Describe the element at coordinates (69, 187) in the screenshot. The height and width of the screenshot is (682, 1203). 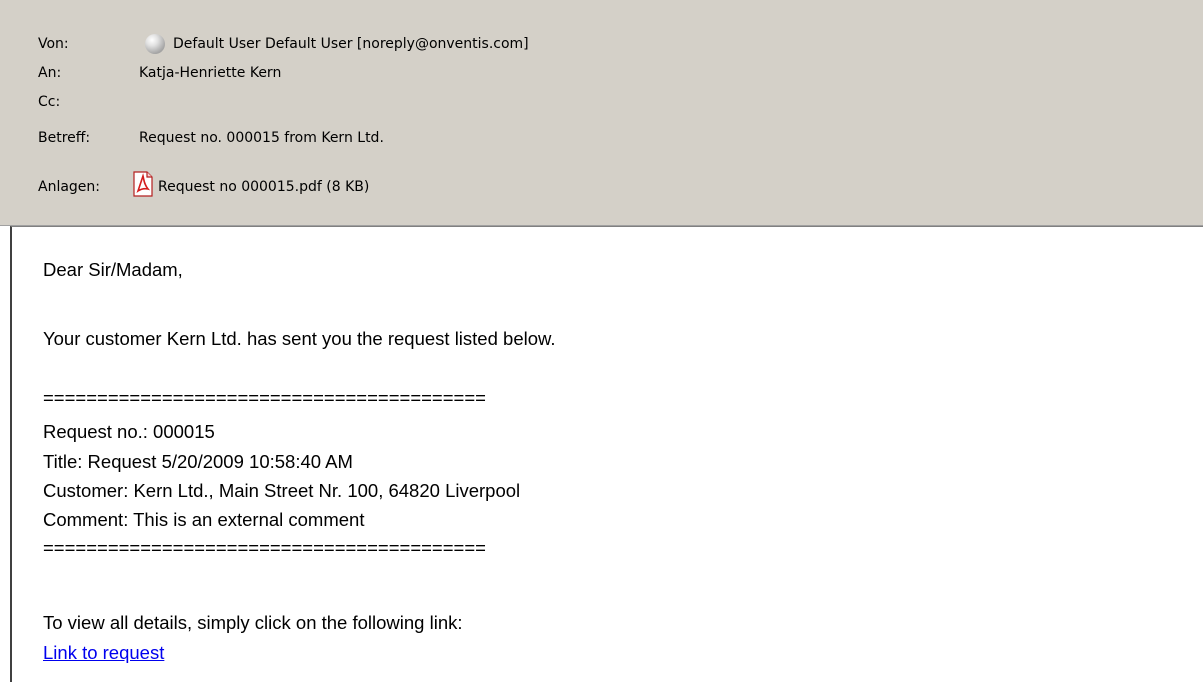
I see `attachments-label: Anlagen:` at that location.